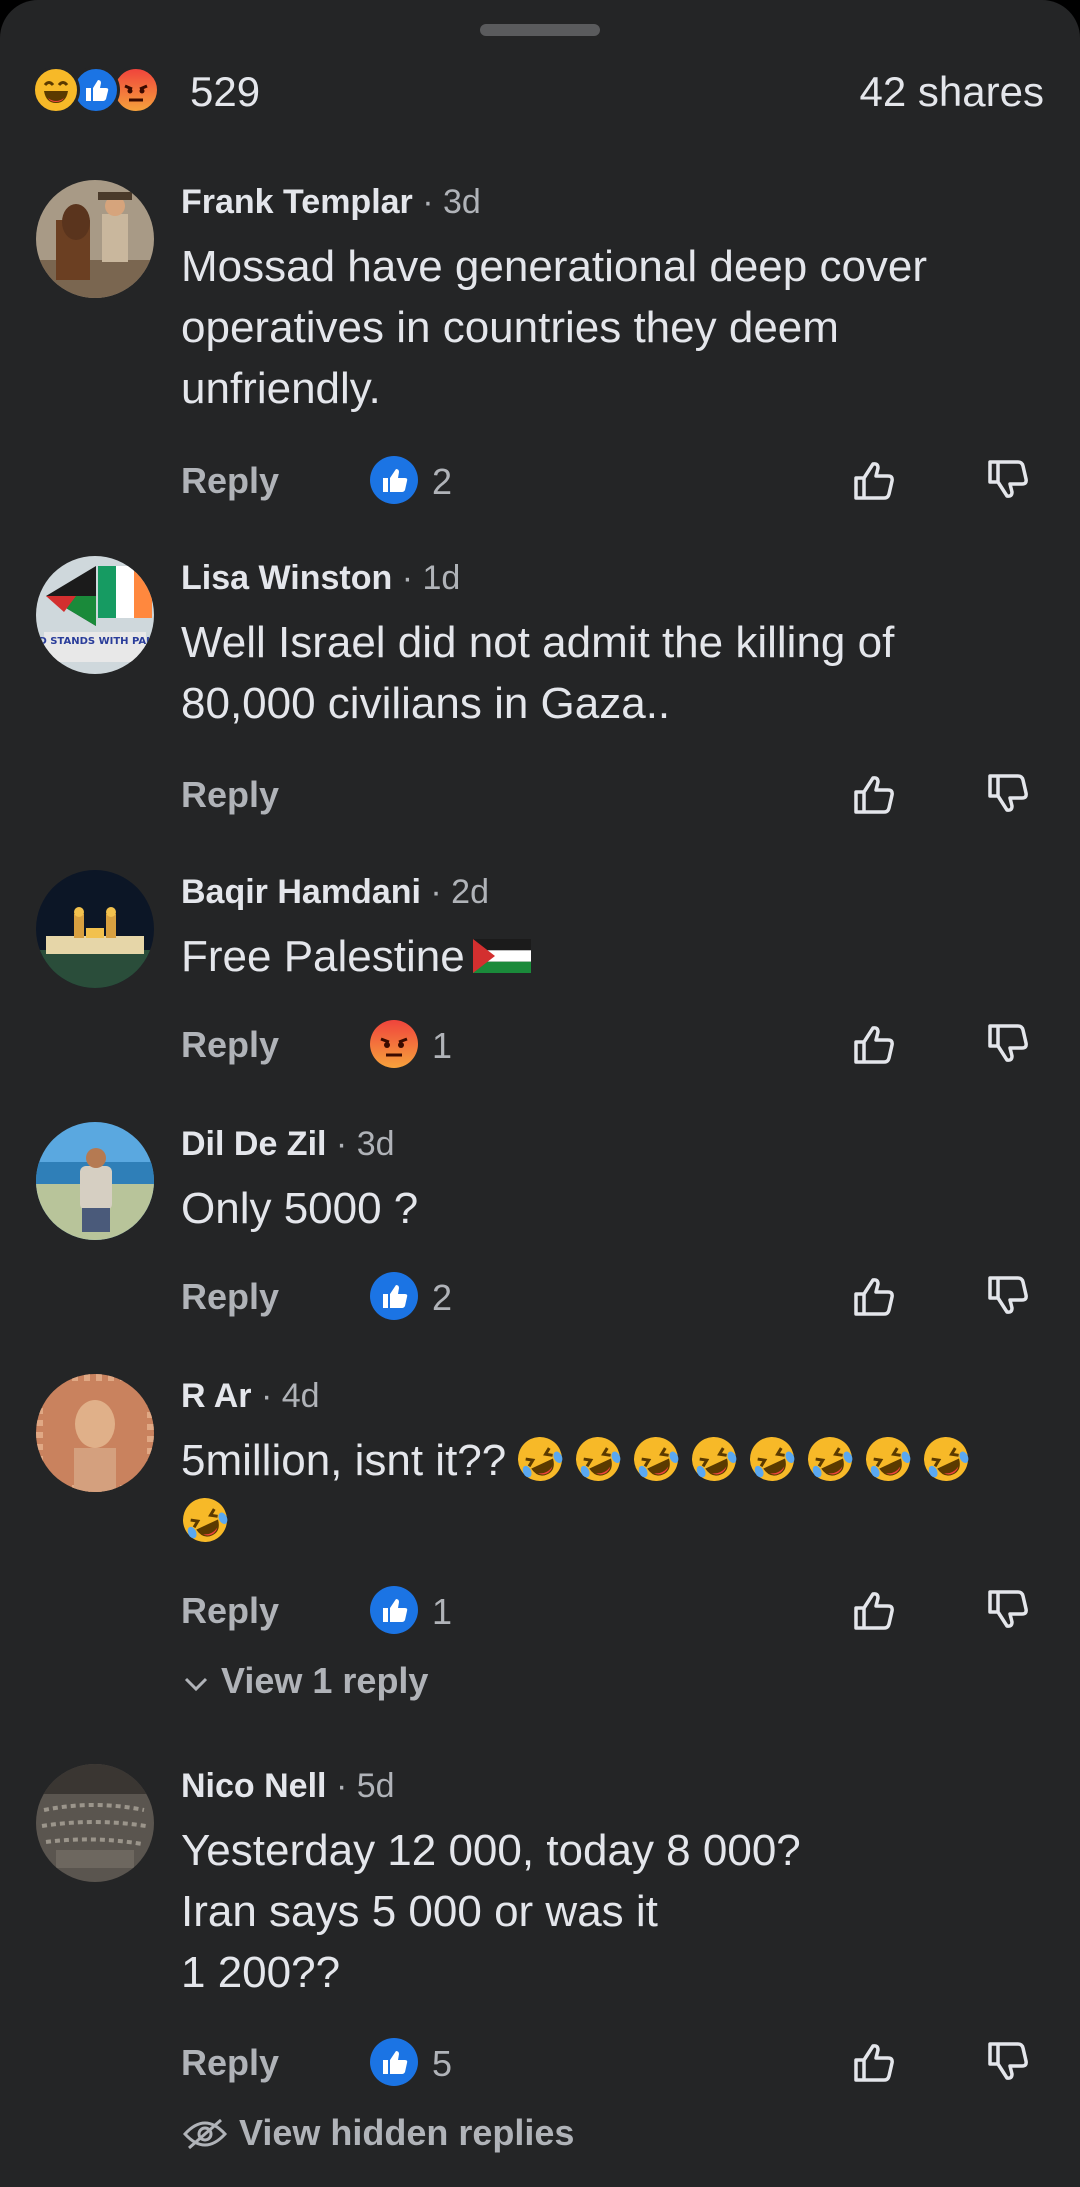 This screenshot has width=1080, height=2187. I want to click on drag-handle, so click(540, 30).